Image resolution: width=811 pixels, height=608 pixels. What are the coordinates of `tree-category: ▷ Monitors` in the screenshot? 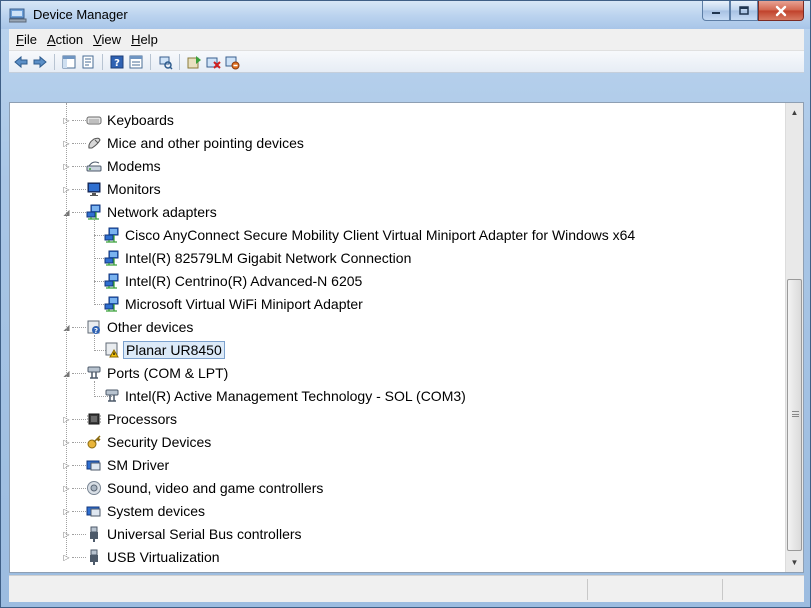 It's located at (398, 189).